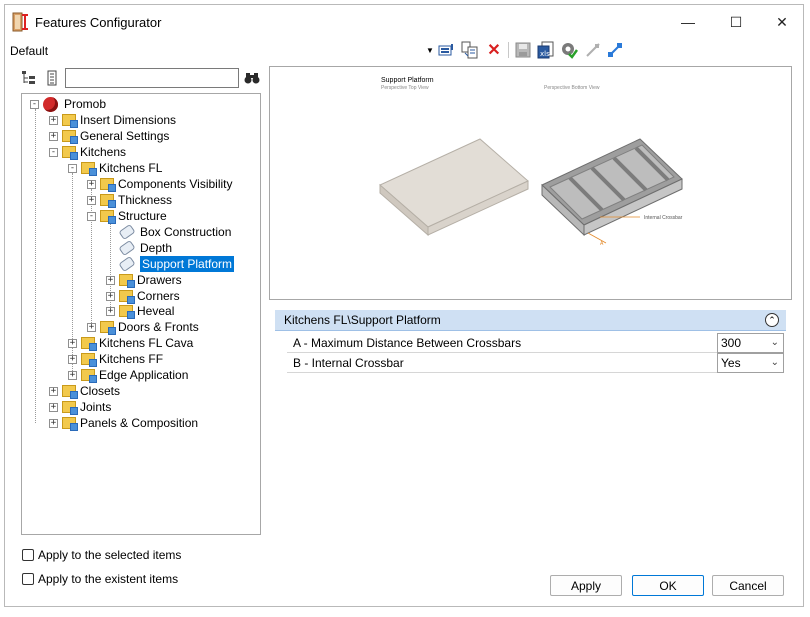 The height and width of the screenshot is (617, 810). I want to click on tree-node-joints: + Joints, so click(80, 407).